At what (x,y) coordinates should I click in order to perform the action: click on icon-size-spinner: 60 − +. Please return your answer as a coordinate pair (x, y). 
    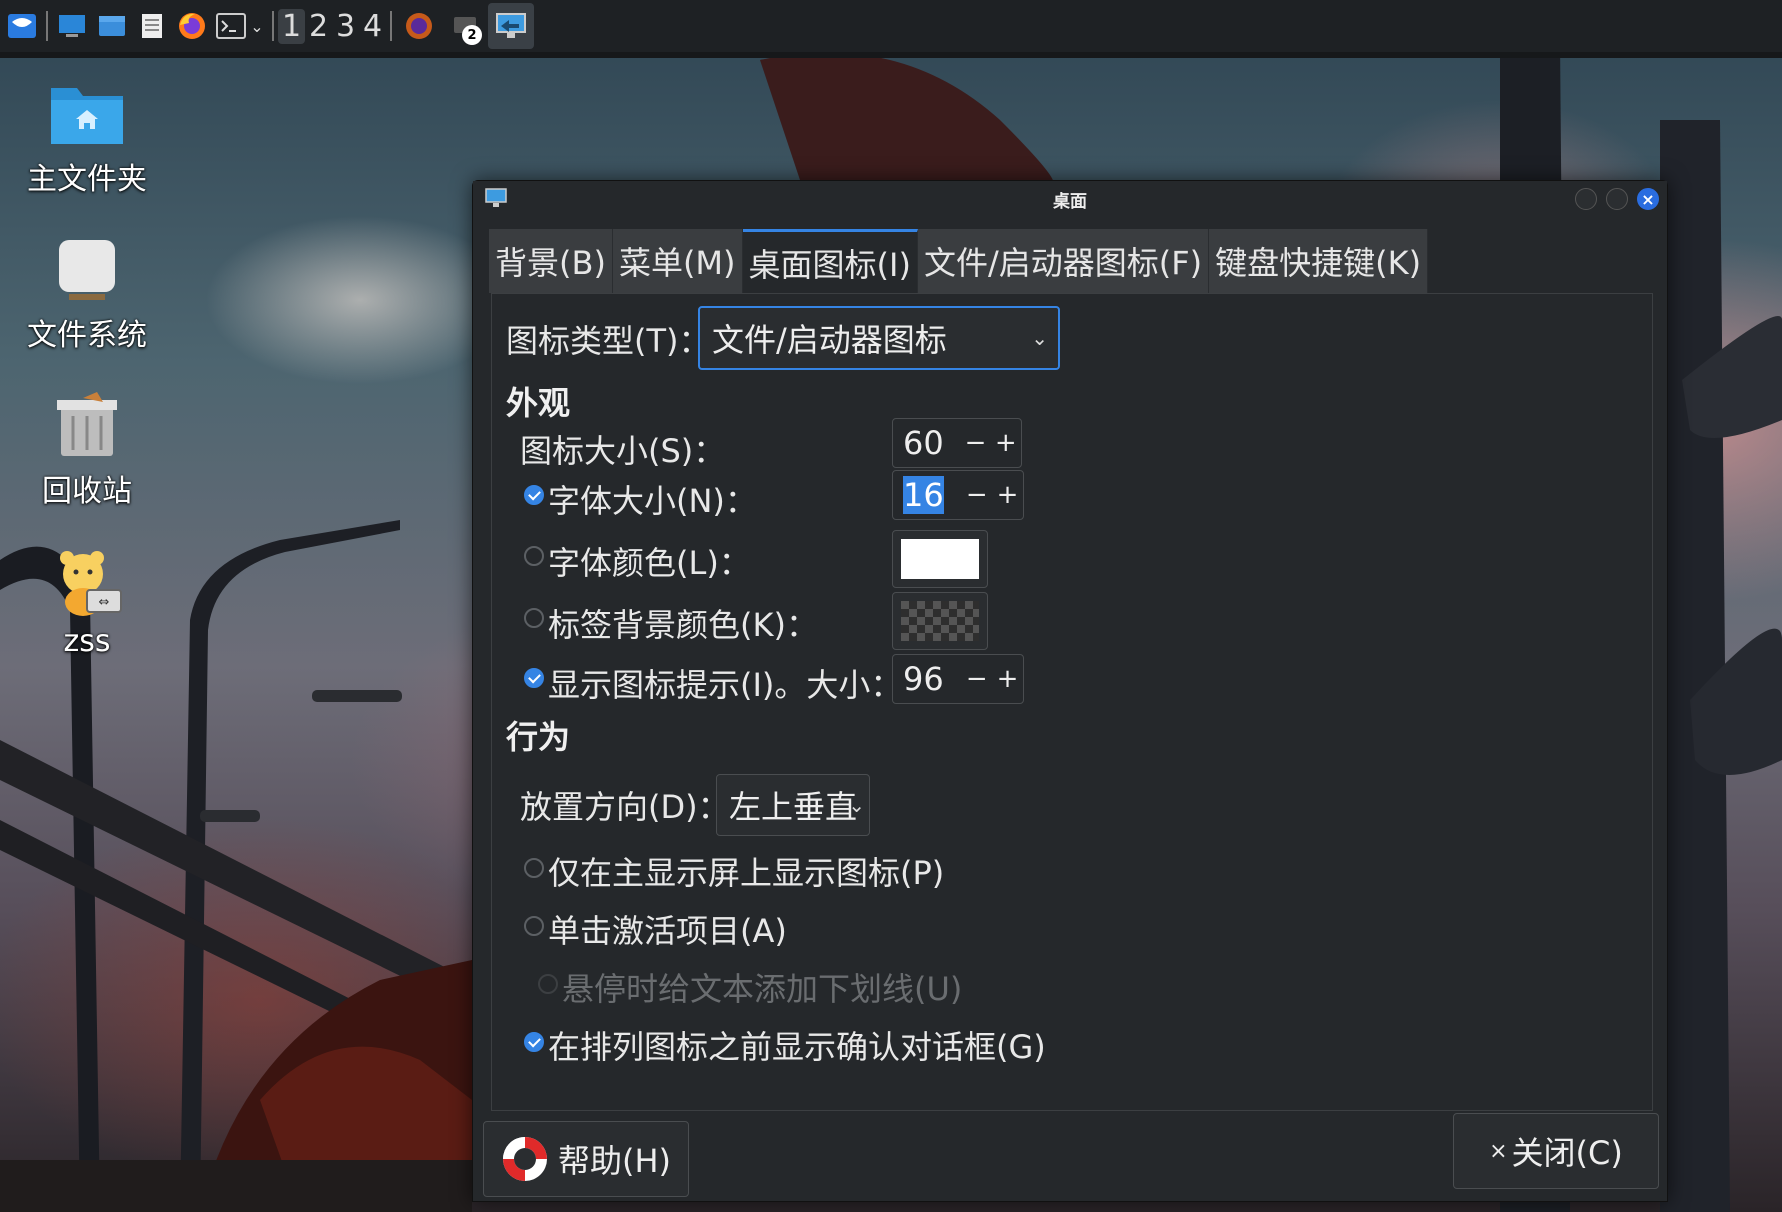
    Looking at the image, I should click on (957, 443).